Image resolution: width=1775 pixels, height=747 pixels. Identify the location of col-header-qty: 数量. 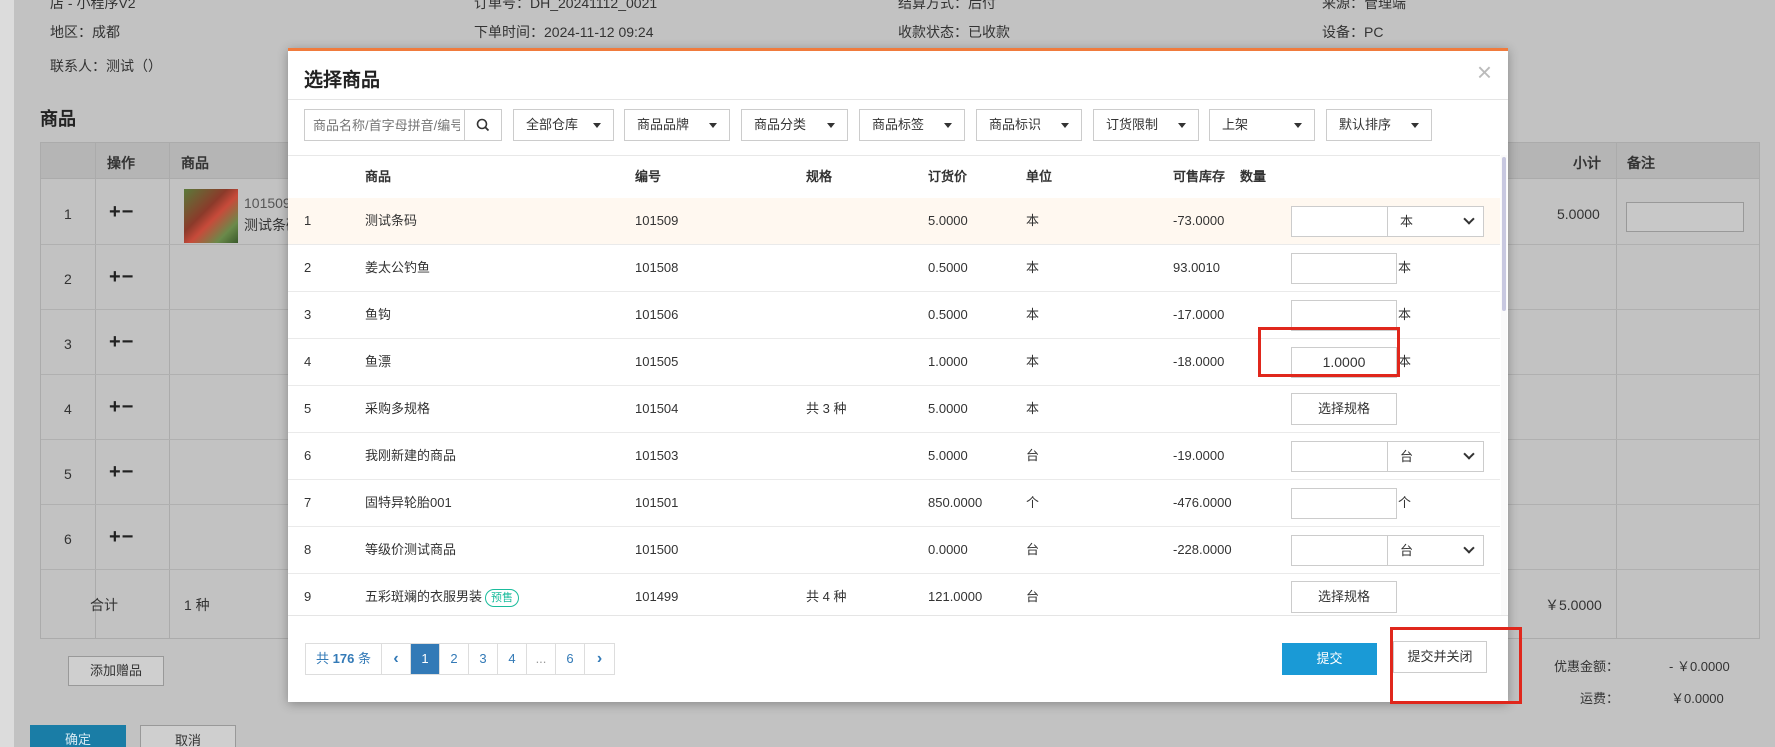
(1253, 176).